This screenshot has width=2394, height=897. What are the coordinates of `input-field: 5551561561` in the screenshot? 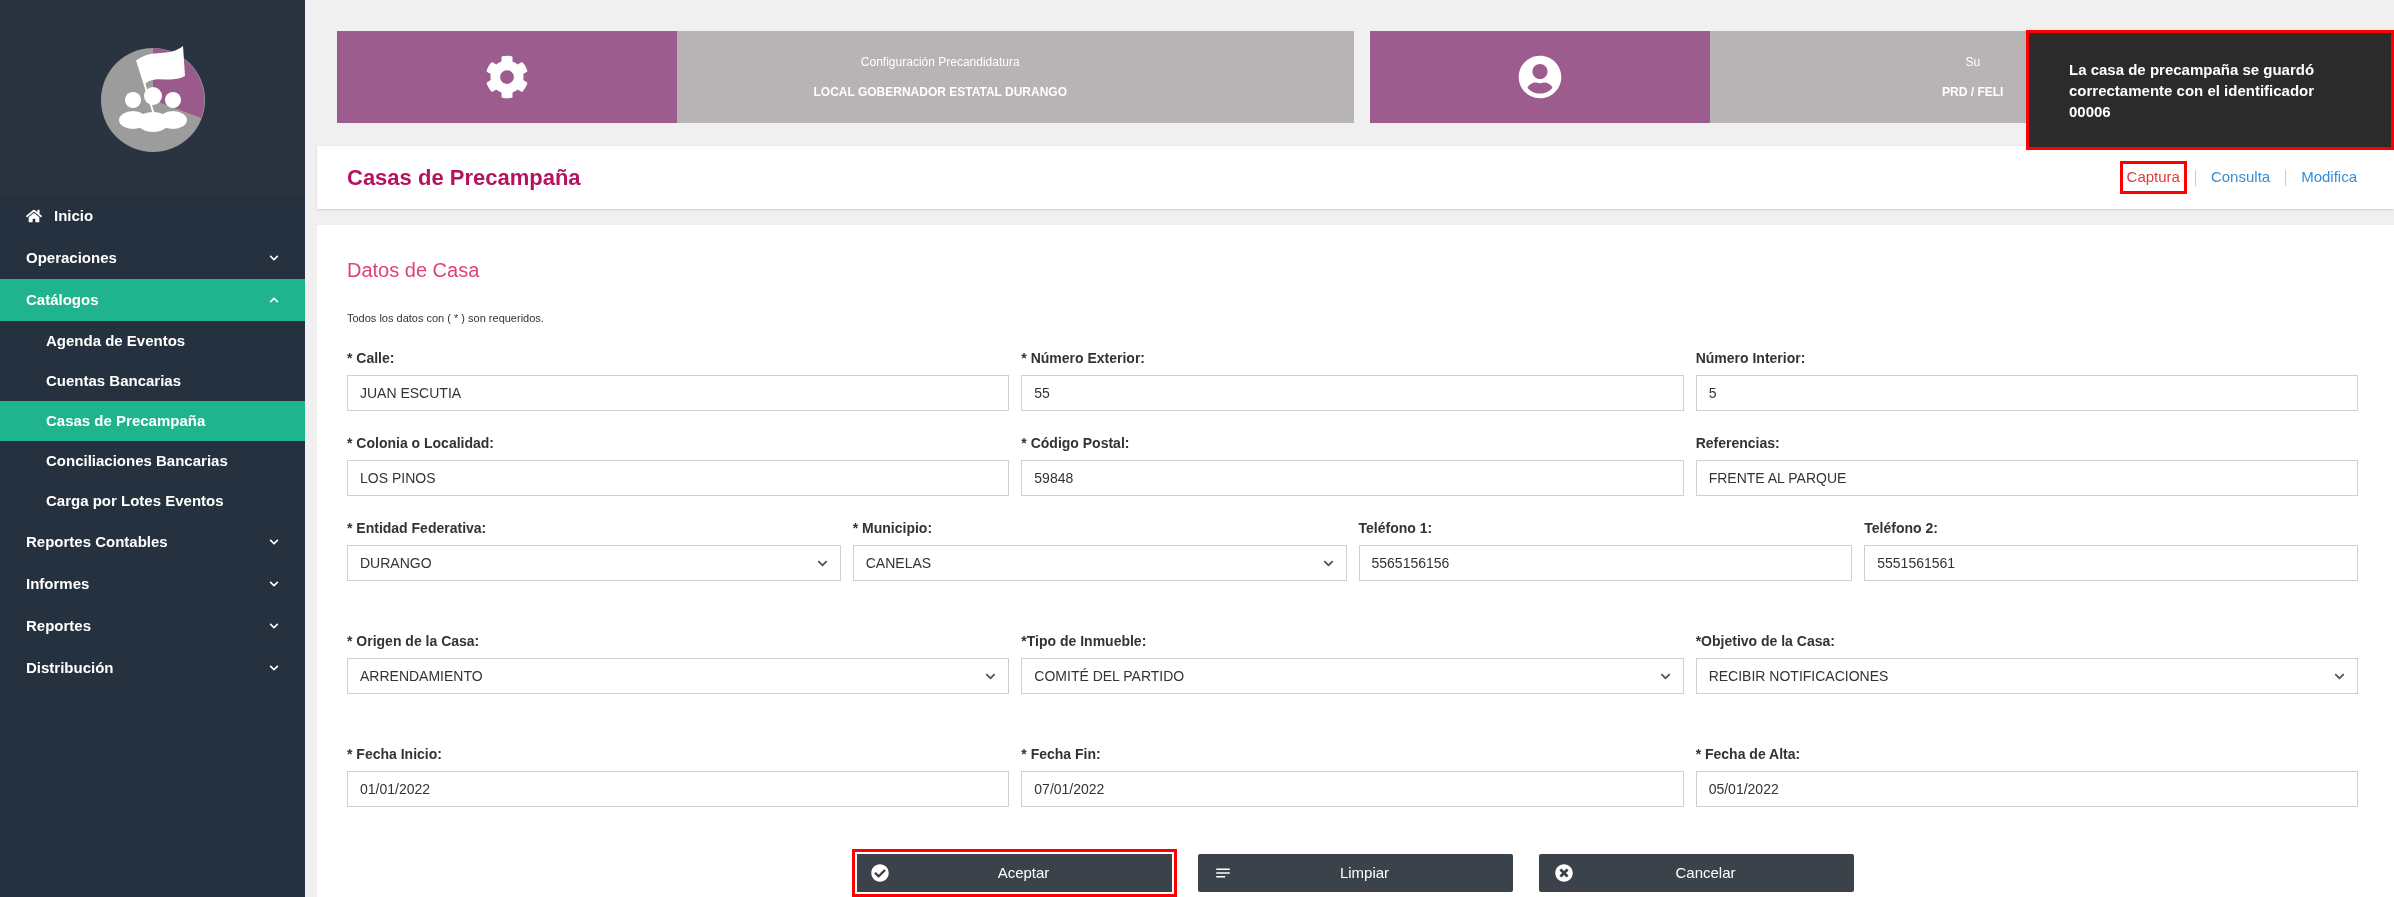 It's located at (2111, 563).